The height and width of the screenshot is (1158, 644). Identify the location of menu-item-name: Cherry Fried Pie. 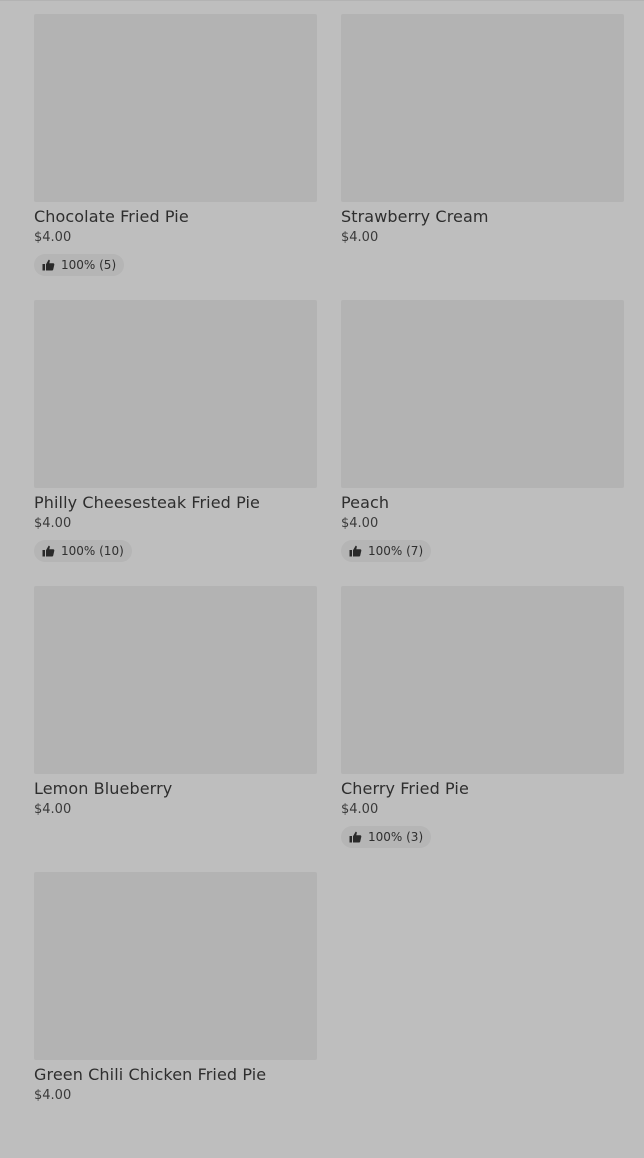
(405, 788).